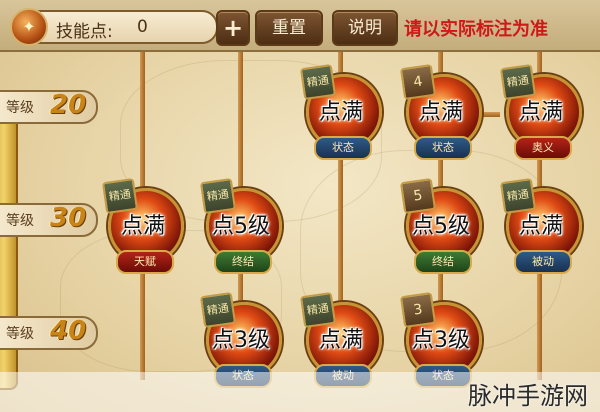 Image resolution: width=600 pixels, height=412 pixels. Describe the element at coordinates (68, 218) in the screenshot. I see `level-value: 30` at that location.